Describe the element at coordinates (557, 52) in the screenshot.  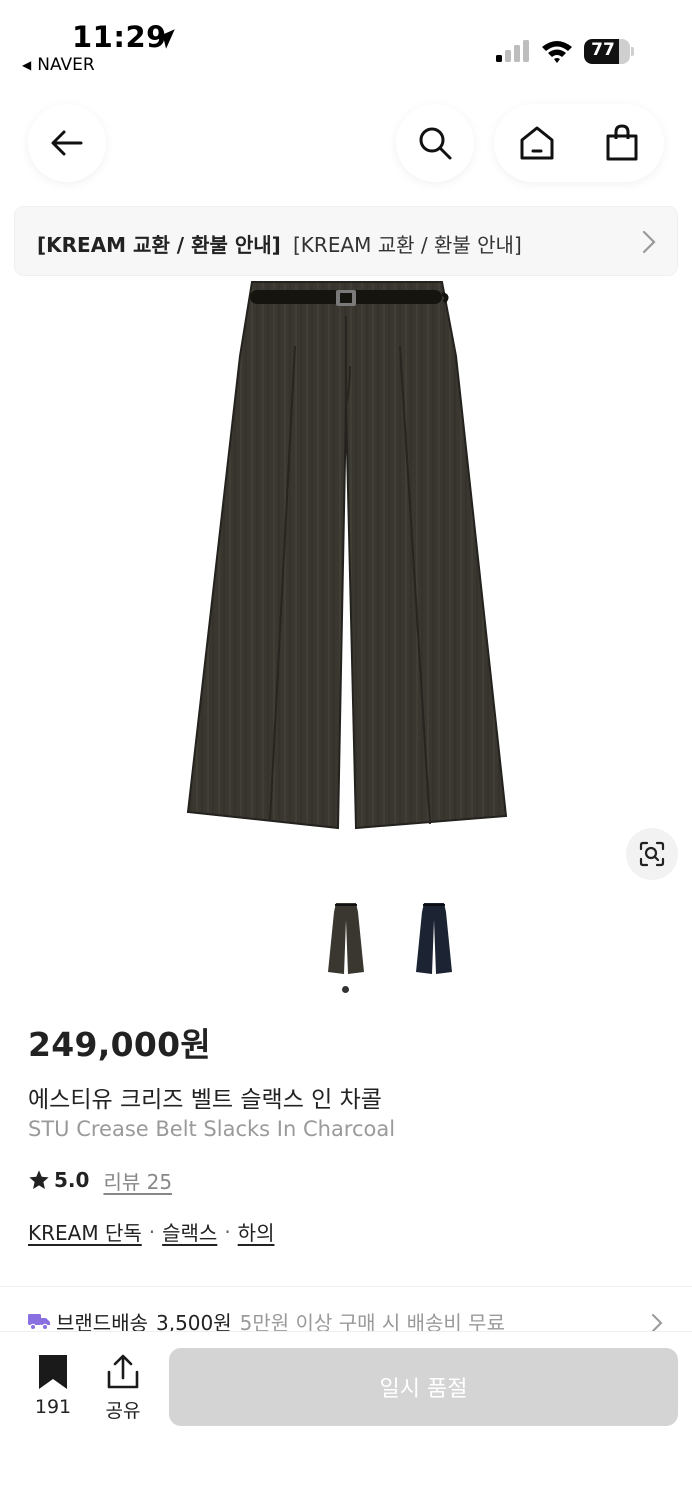
I see `wifi-icon` at that location.